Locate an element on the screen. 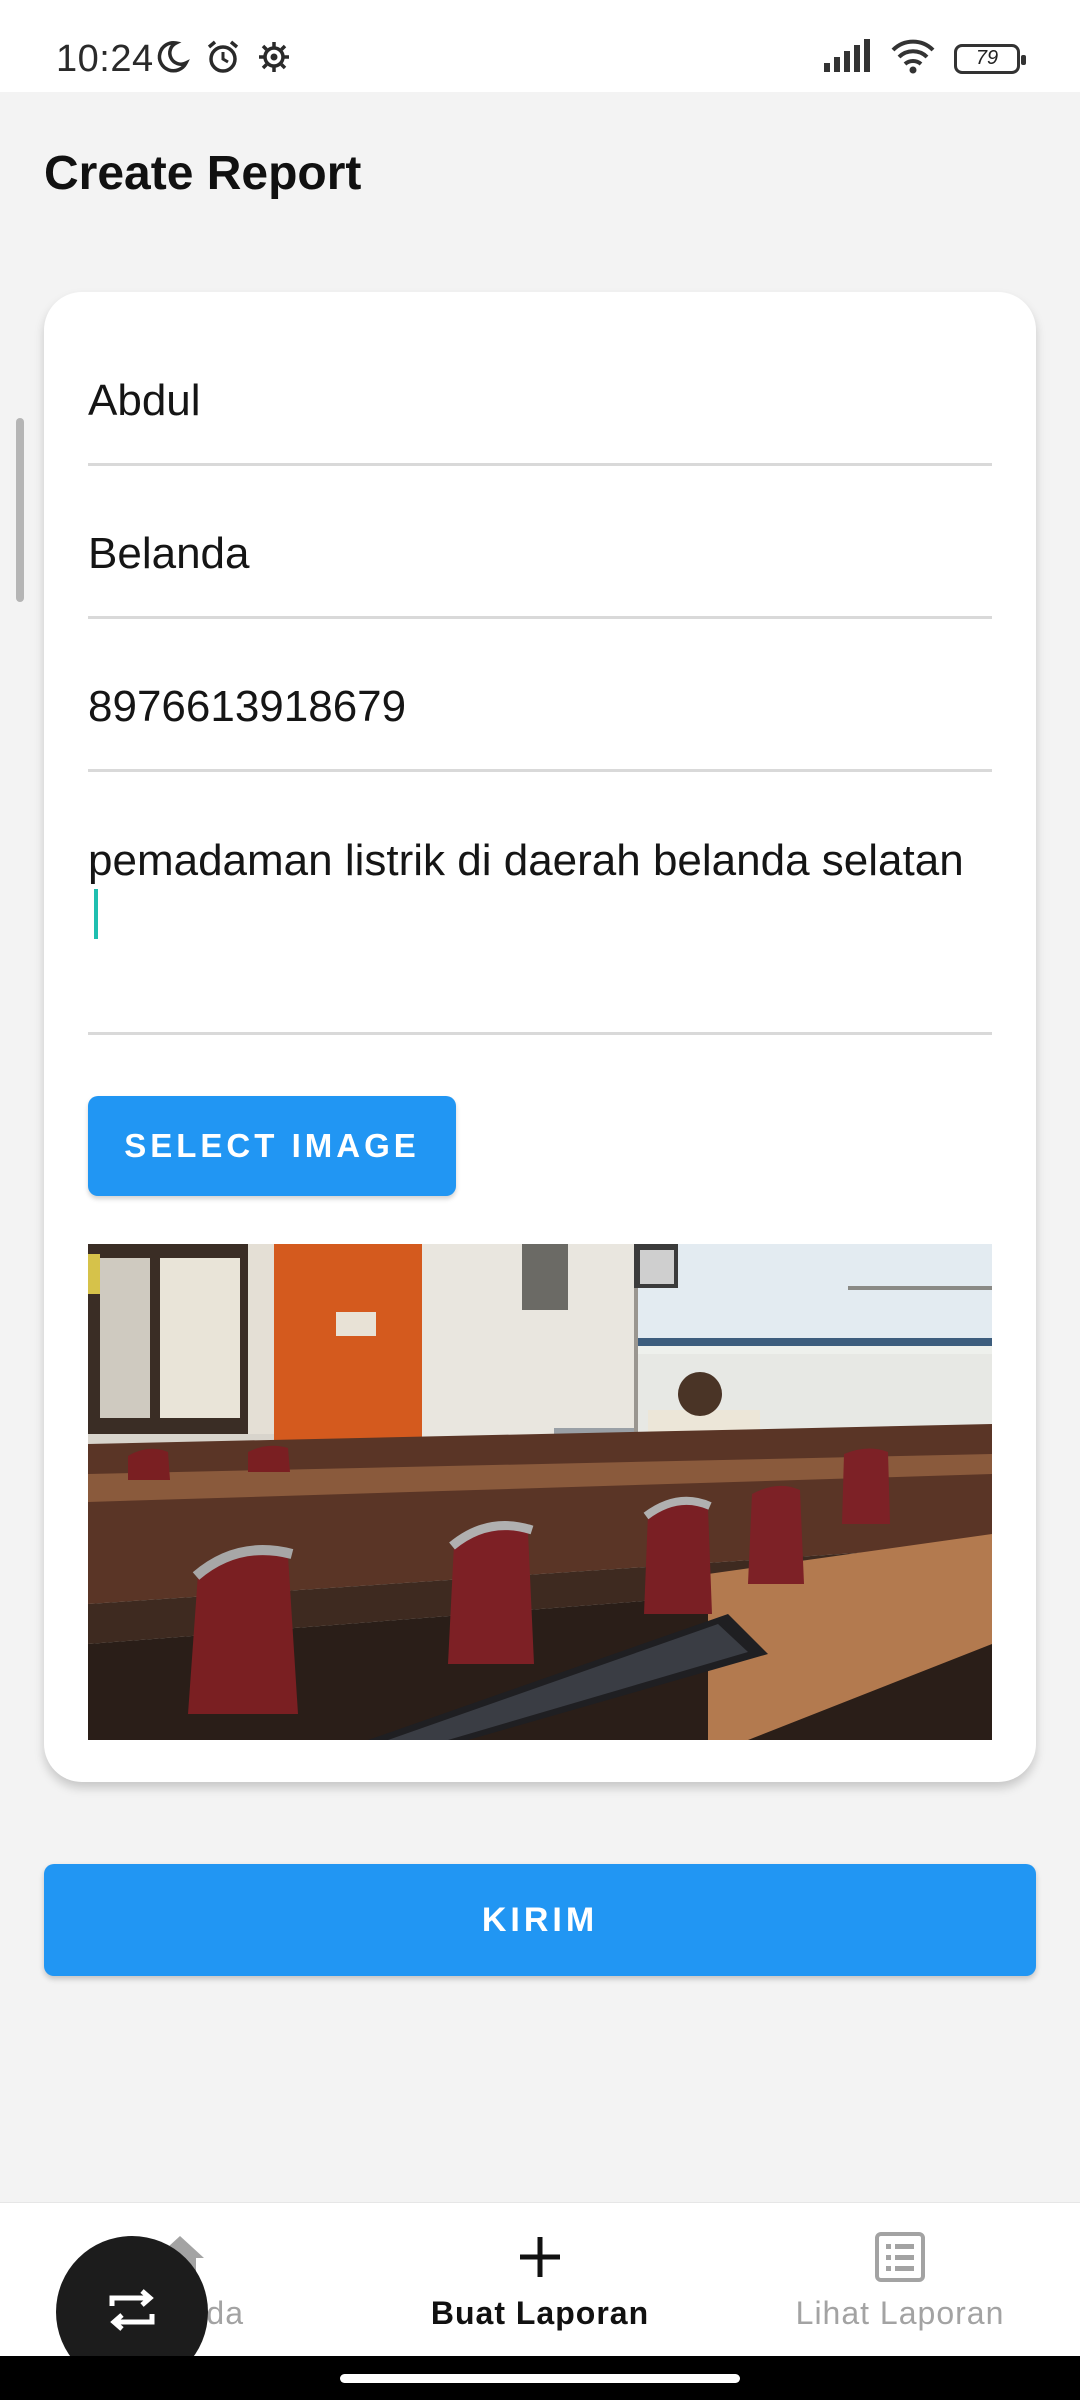 This screenshot has width=1080, height=2400. nav-item-buat-laporan: Buat Laporan is located at coordinates (540, 2280).